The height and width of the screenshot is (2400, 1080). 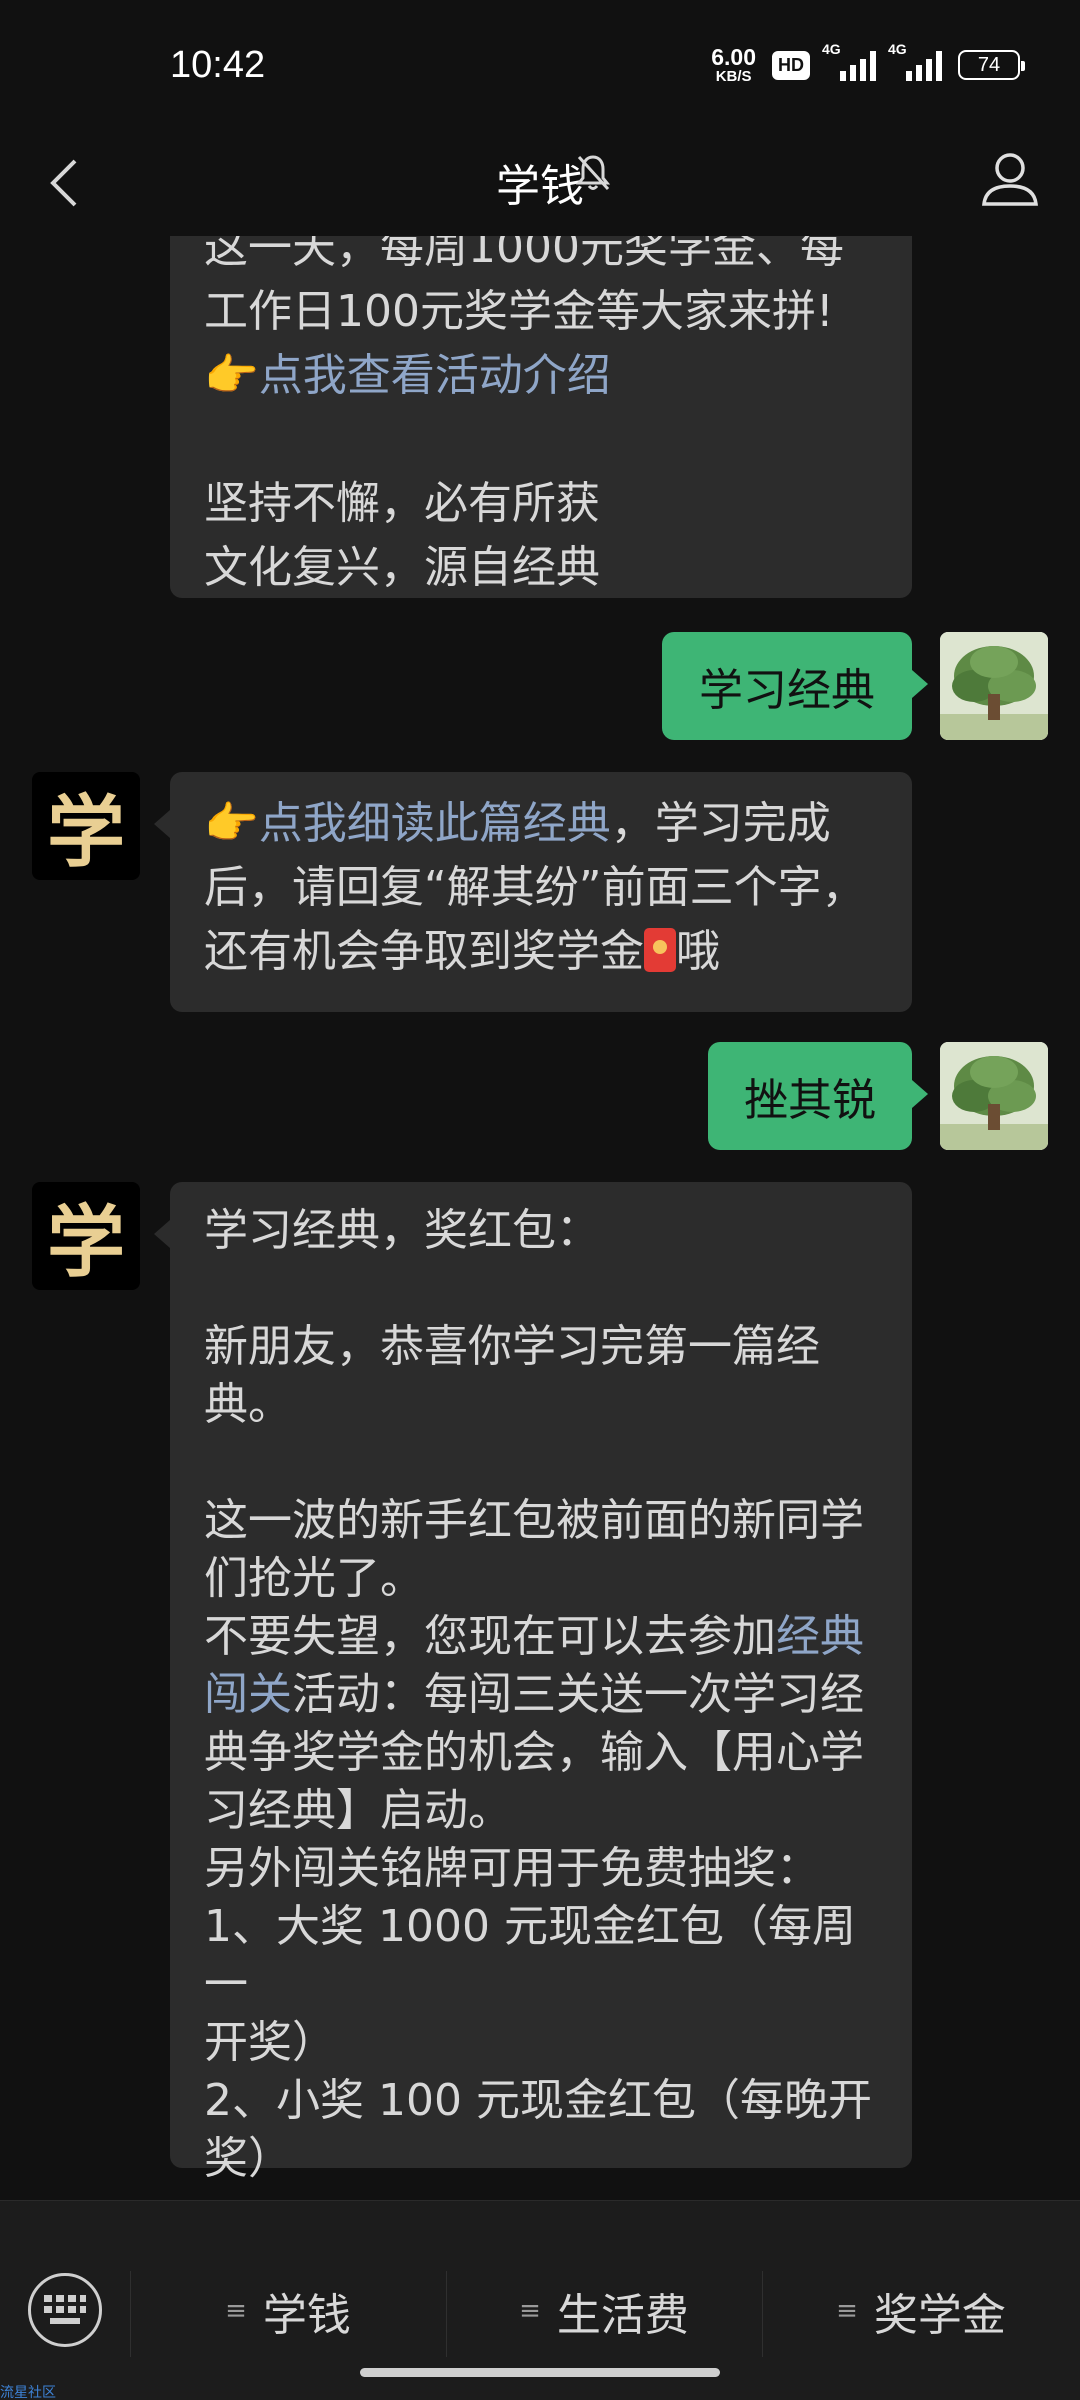 What do you see at coordinates (538, 2100) in the screenshot?
I see `message-text: 2、小奖 100 元现金红包（每晚开` at bounding box center [538, 2100].